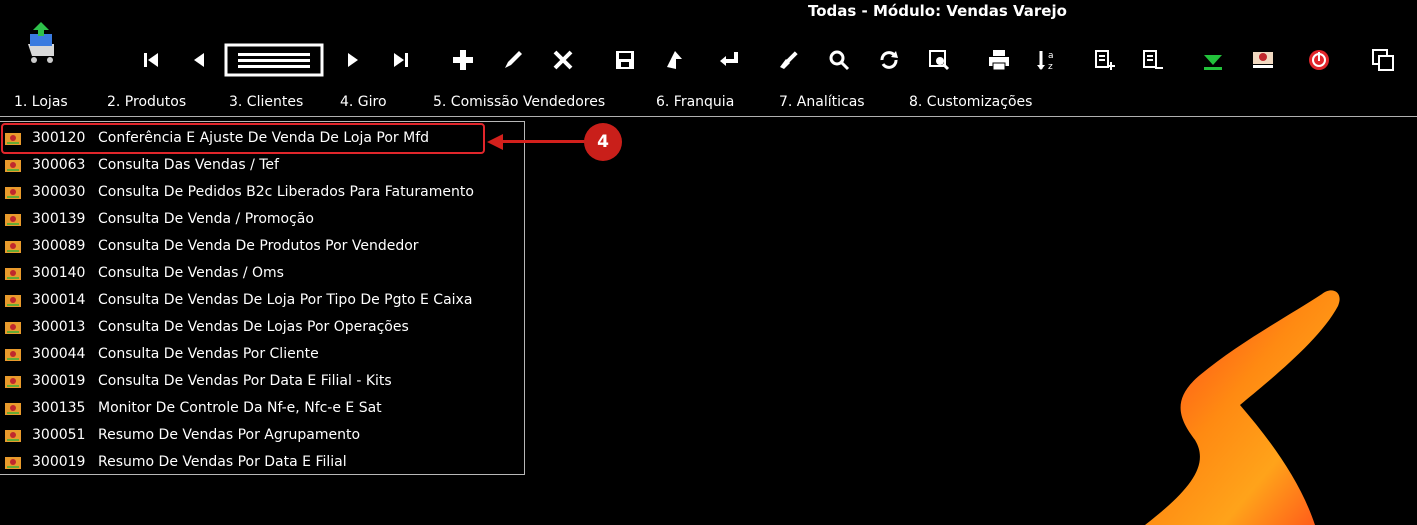 The width and height of the screenshot is (1417, 525). What do you see at coordinates (822, 102) in the screenshot?
I see `menu-analiticas: 7. Analíticas` at bounding box center [822, 102].